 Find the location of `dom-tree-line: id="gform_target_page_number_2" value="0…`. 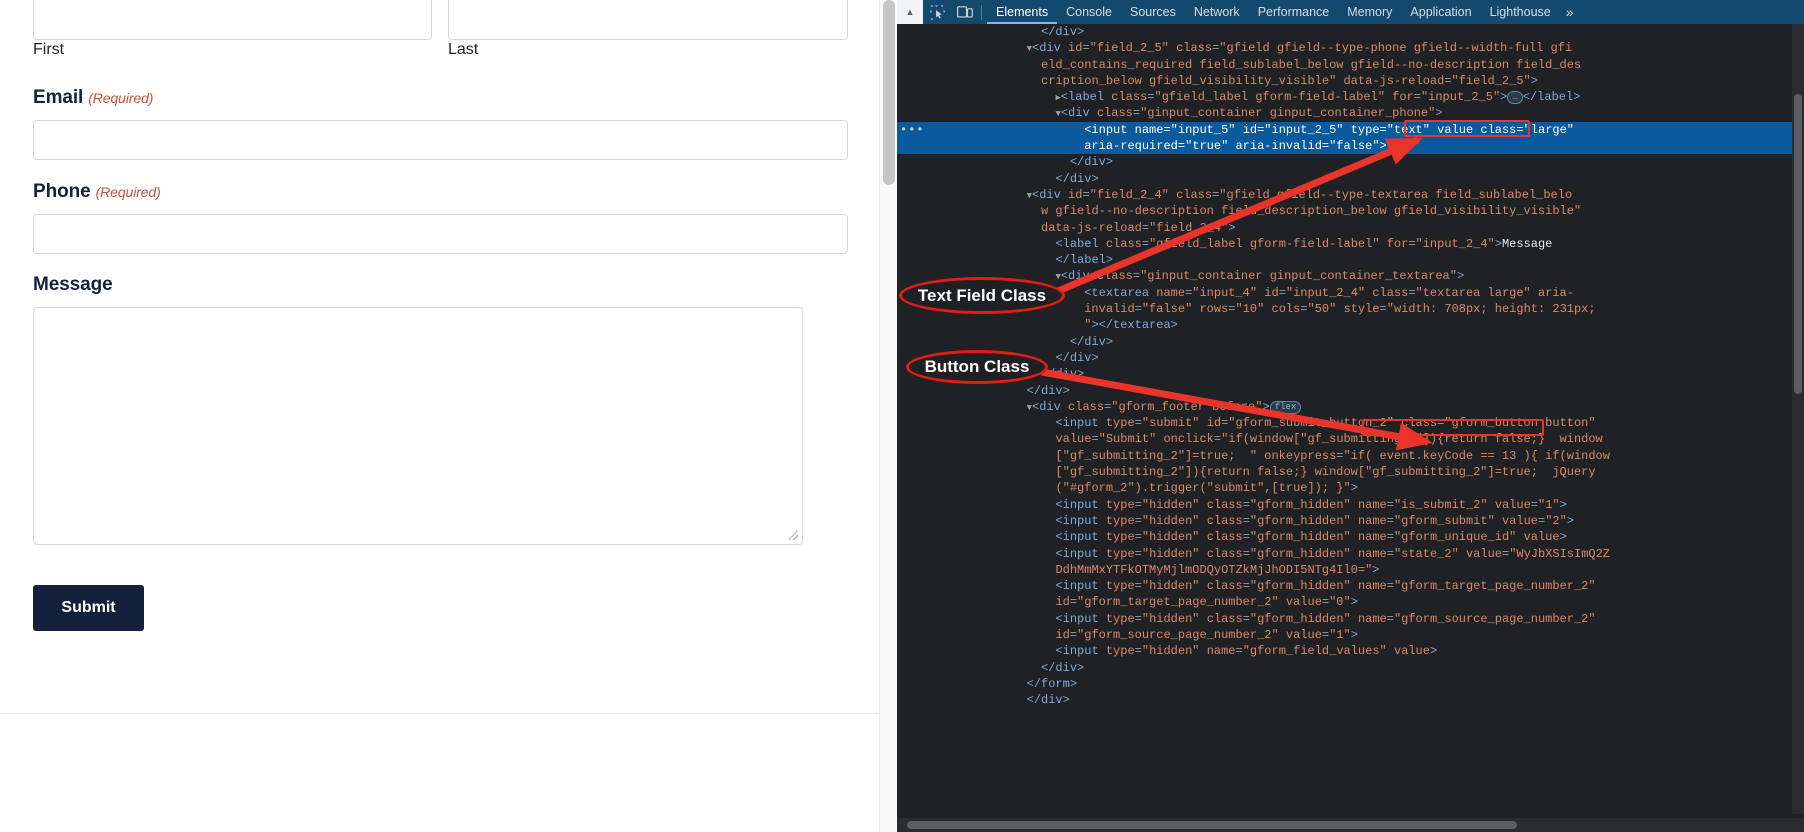

dom-tree-line: id="gform_target_page_number_2" value="0… is located at coordinates (1350, 602).